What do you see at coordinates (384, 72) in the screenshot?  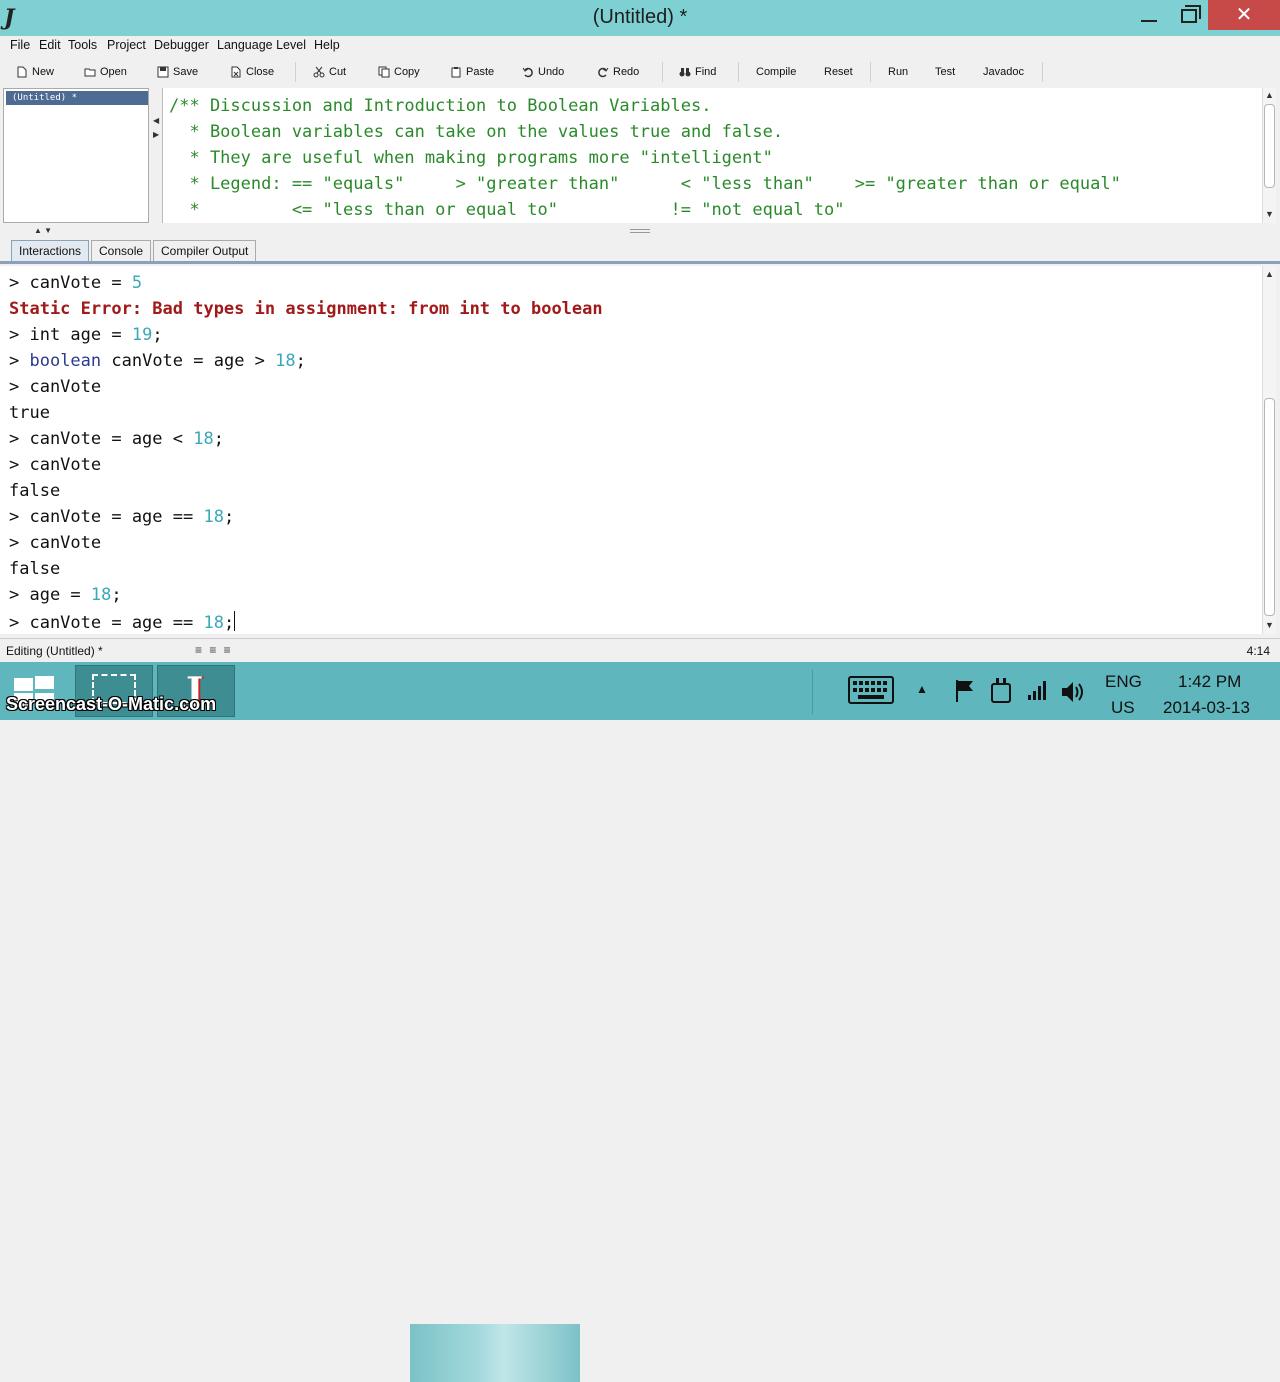 I see `copy-icon` at bounding box center [384, 72].